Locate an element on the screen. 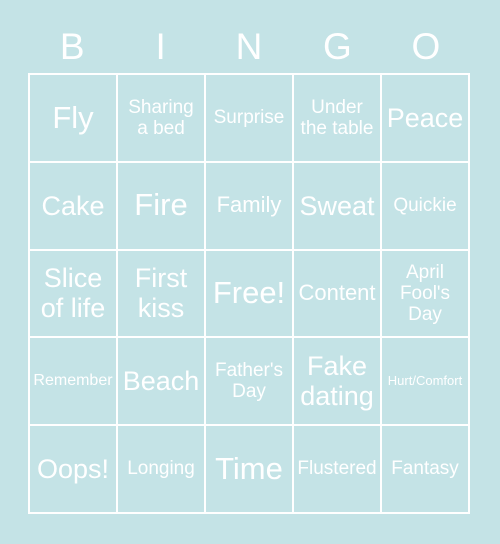  bingo-cell: Slice of life is located at coordinates (73, 293).